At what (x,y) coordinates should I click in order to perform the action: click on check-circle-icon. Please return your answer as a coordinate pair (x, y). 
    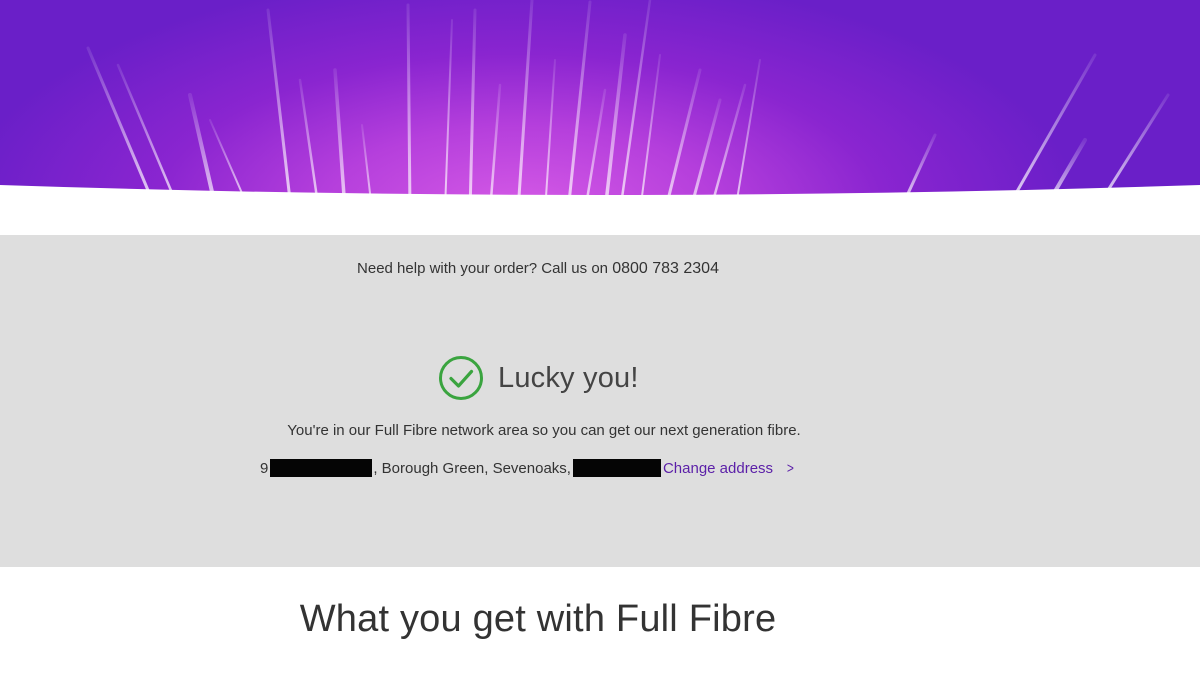
    Looking at the image, I should click on (461, 378).